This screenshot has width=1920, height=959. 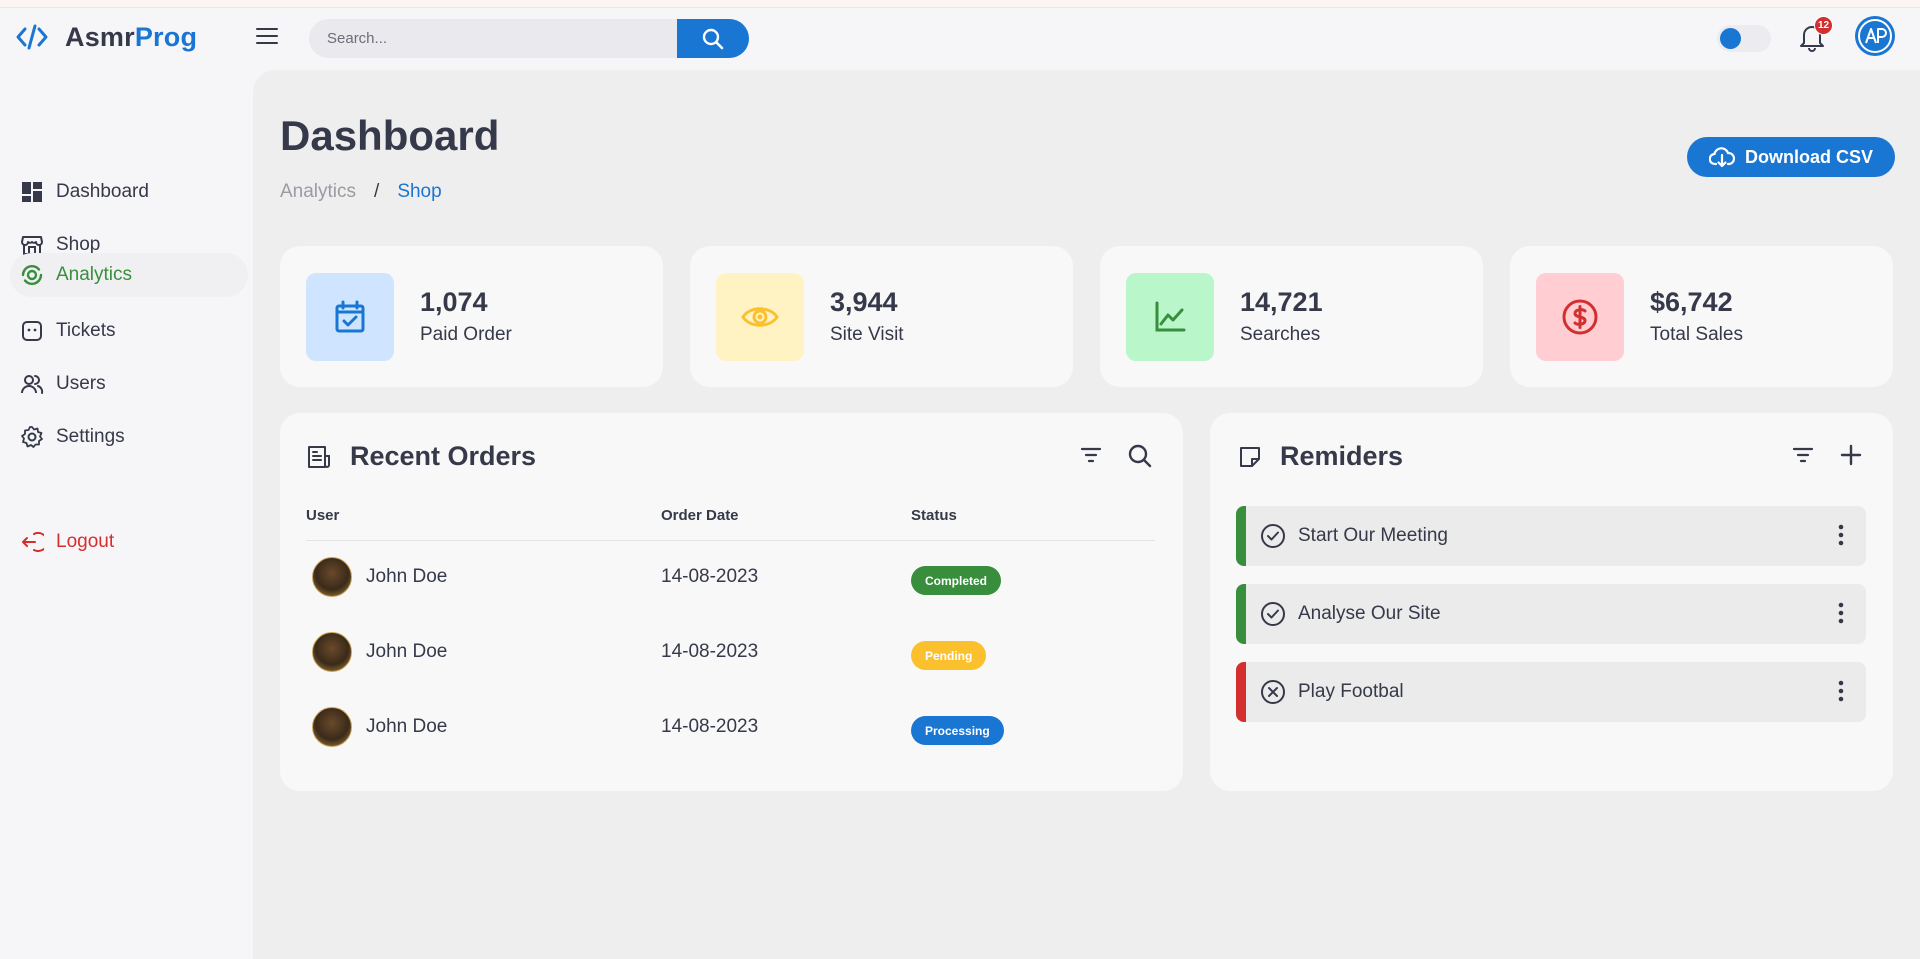 What do you see at coordinates (1551, 692) in the screenshot?
I see `reminder-item: Play Footbal` at bounding box center [1551, 692].